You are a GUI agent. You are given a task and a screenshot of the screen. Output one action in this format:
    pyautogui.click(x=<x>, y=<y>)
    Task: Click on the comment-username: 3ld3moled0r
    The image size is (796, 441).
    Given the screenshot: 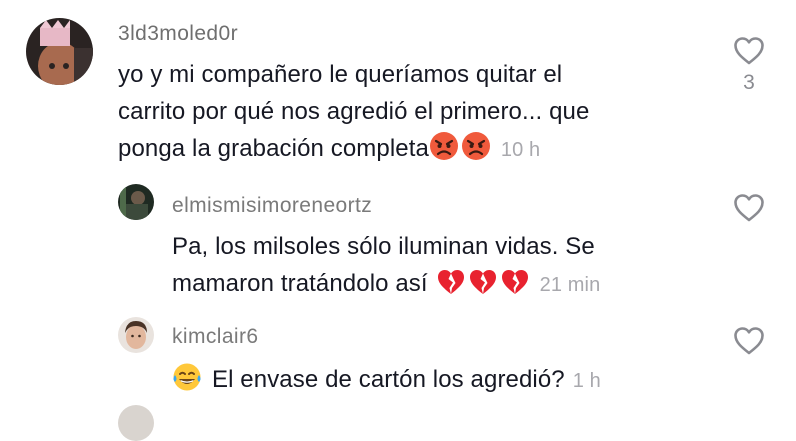 What is the action you would take?
    pyautogui.click(x=178, y=34)
    